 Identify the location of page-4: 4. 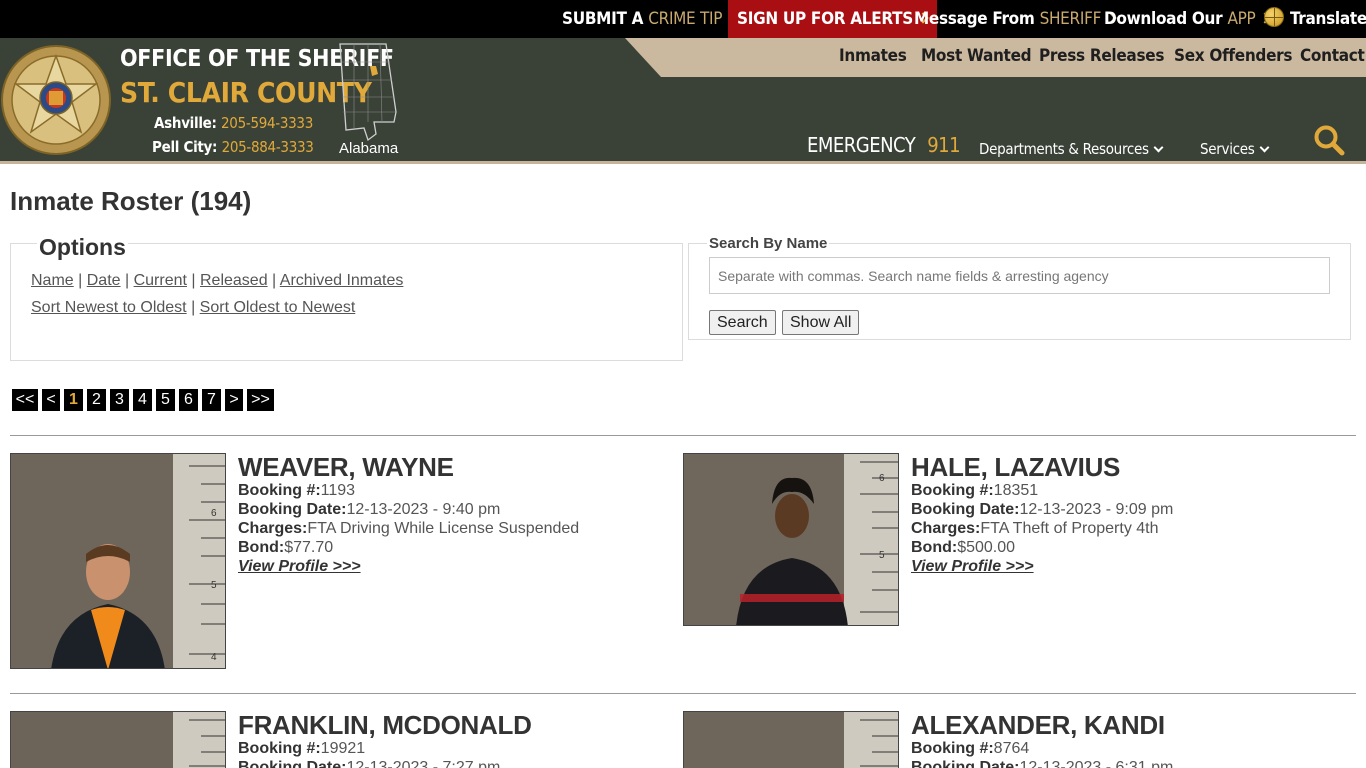
(142, 400).